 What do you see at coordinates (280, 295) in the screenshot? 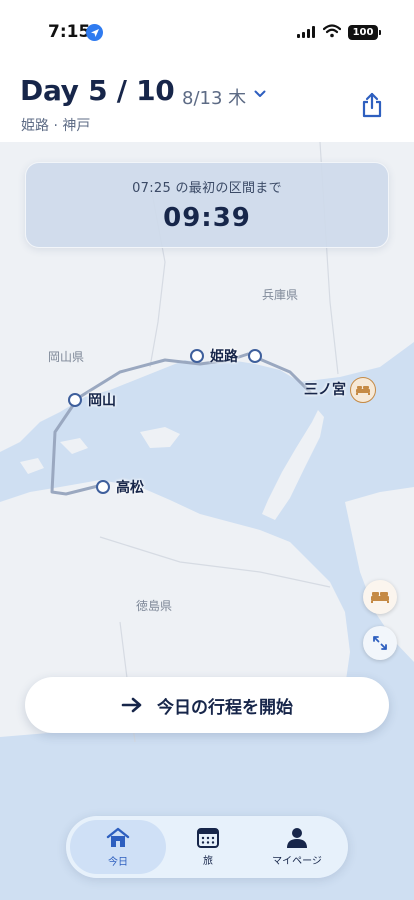
I see `prefecture-label: 兵庫県` at bounding box center [280, 295].